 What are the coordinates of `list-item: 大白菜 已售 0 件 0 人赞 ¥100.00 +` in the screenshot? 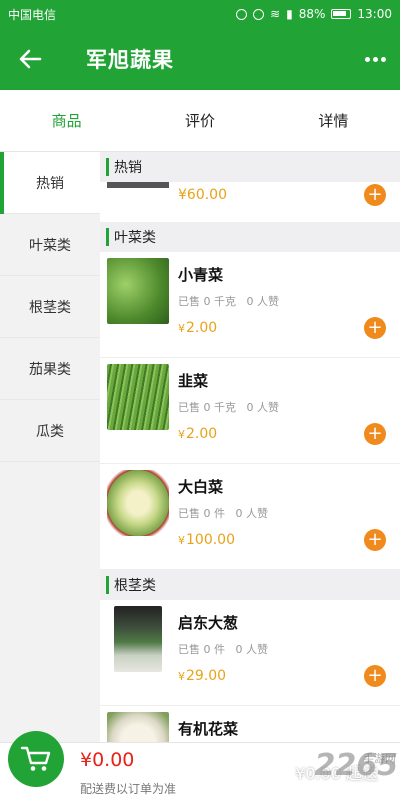 It's located at (250, 517).